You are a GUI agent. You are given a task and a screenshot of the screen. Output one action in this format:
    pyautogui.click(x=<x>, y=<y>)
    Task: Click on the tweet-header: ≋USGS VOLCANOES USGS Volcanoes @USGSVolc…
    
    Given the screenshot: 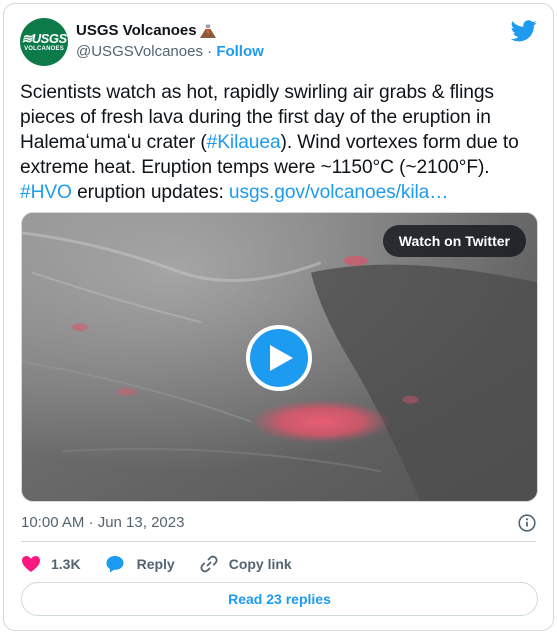 What is the action you would take?
    pyautogui.click(x=278, y=43)
    